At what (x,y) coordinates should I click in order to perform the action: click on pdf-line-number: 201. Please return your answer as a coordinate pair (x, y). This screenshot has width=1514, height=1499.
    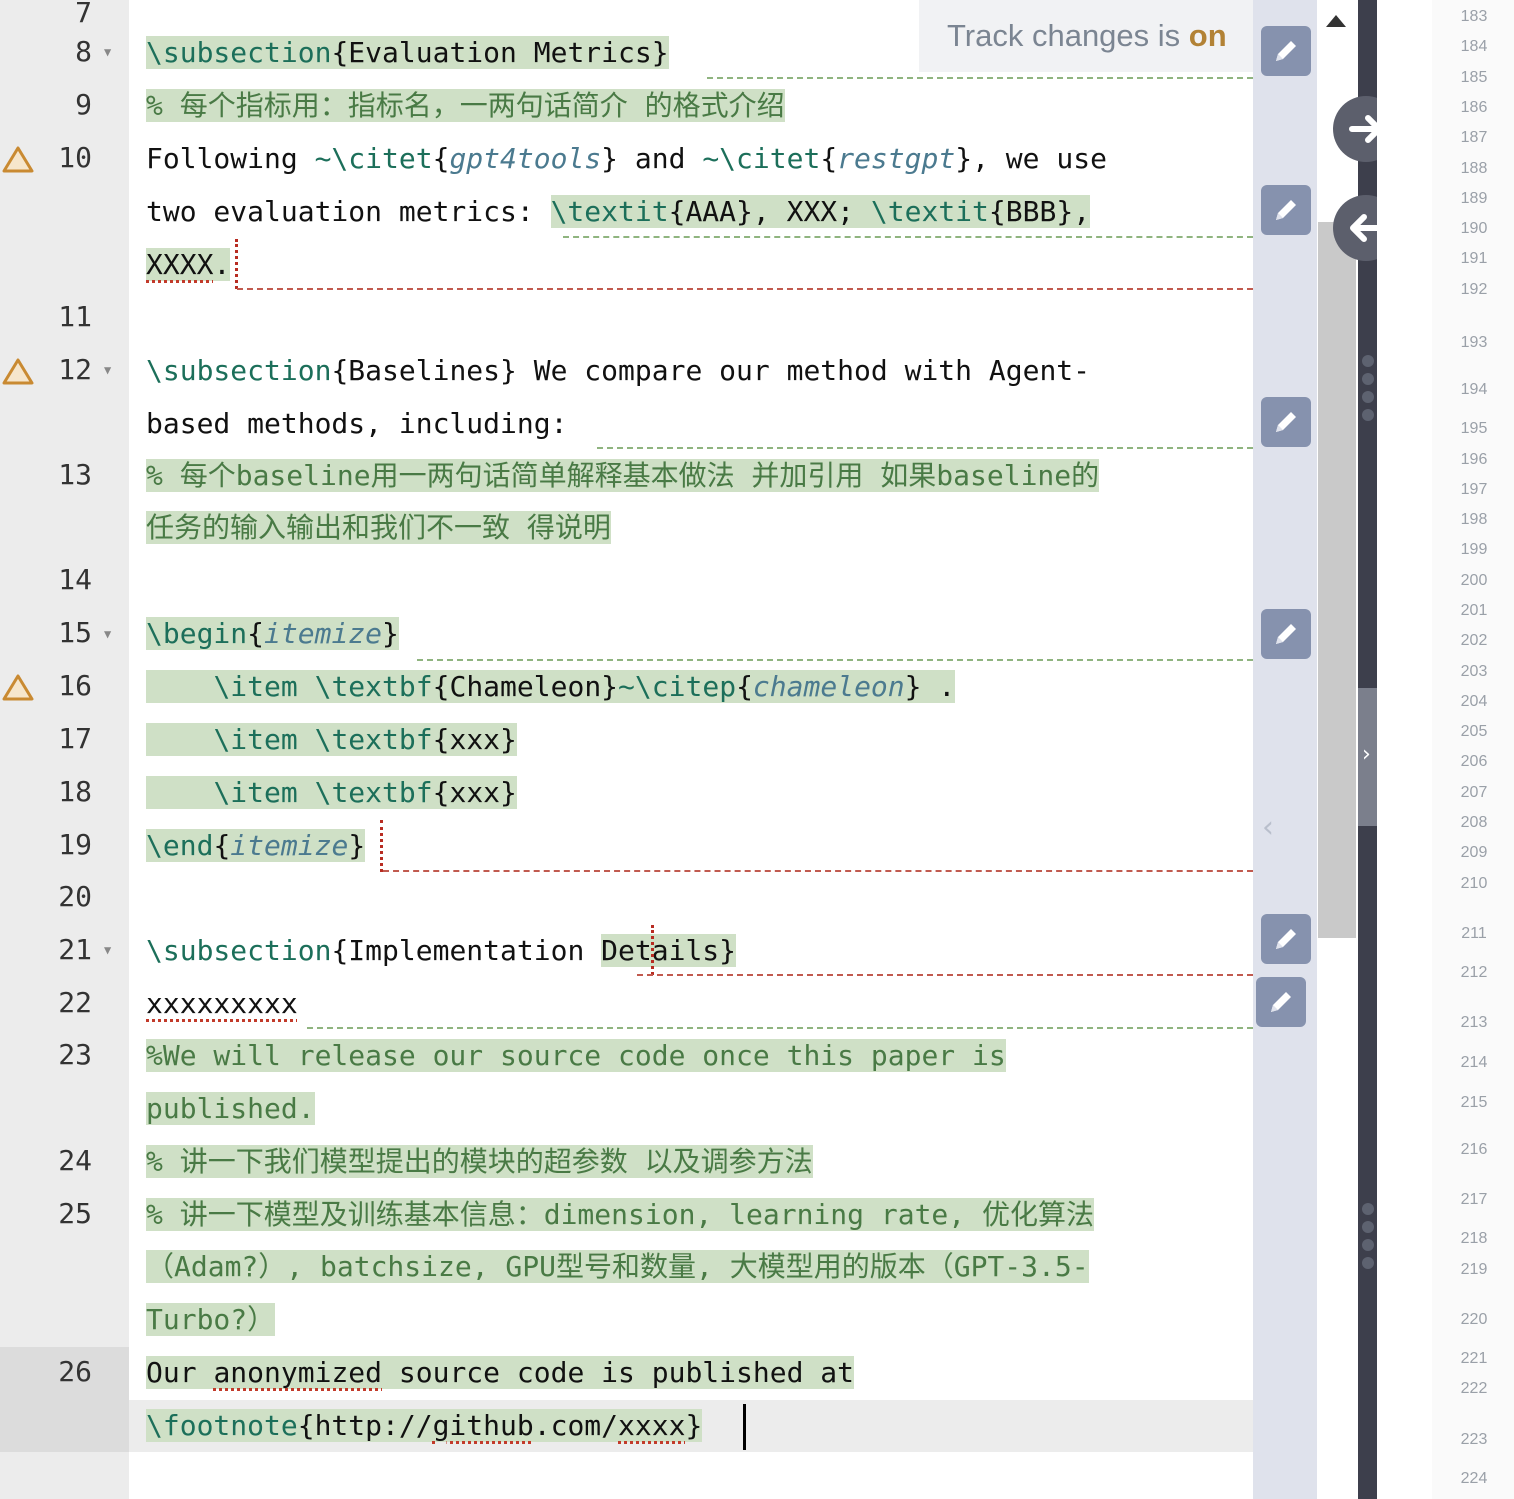
    Looking at the image, I should click on (1474, 610).